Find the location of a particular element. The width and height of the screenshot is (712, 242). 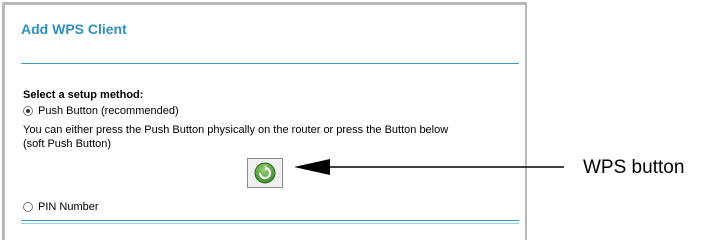

wps-icon is located at coordinates (265, 173).